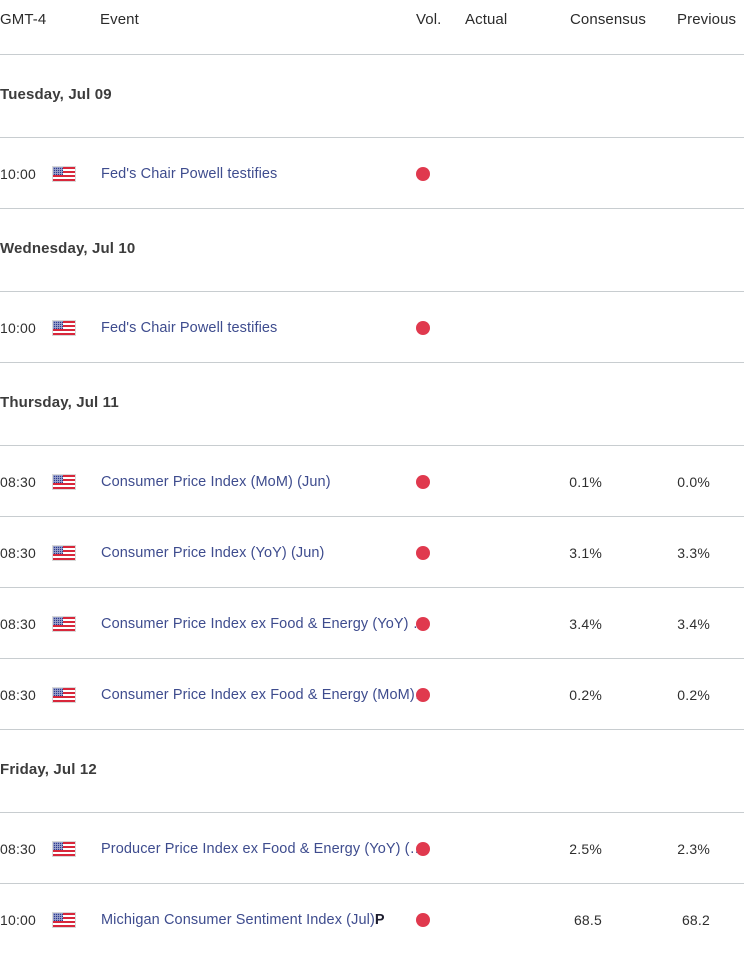  What do you see at coordinates (585, 694) in the screenshot?
I see `consensus-value: 0.2%` at bounding box center [585, 694].